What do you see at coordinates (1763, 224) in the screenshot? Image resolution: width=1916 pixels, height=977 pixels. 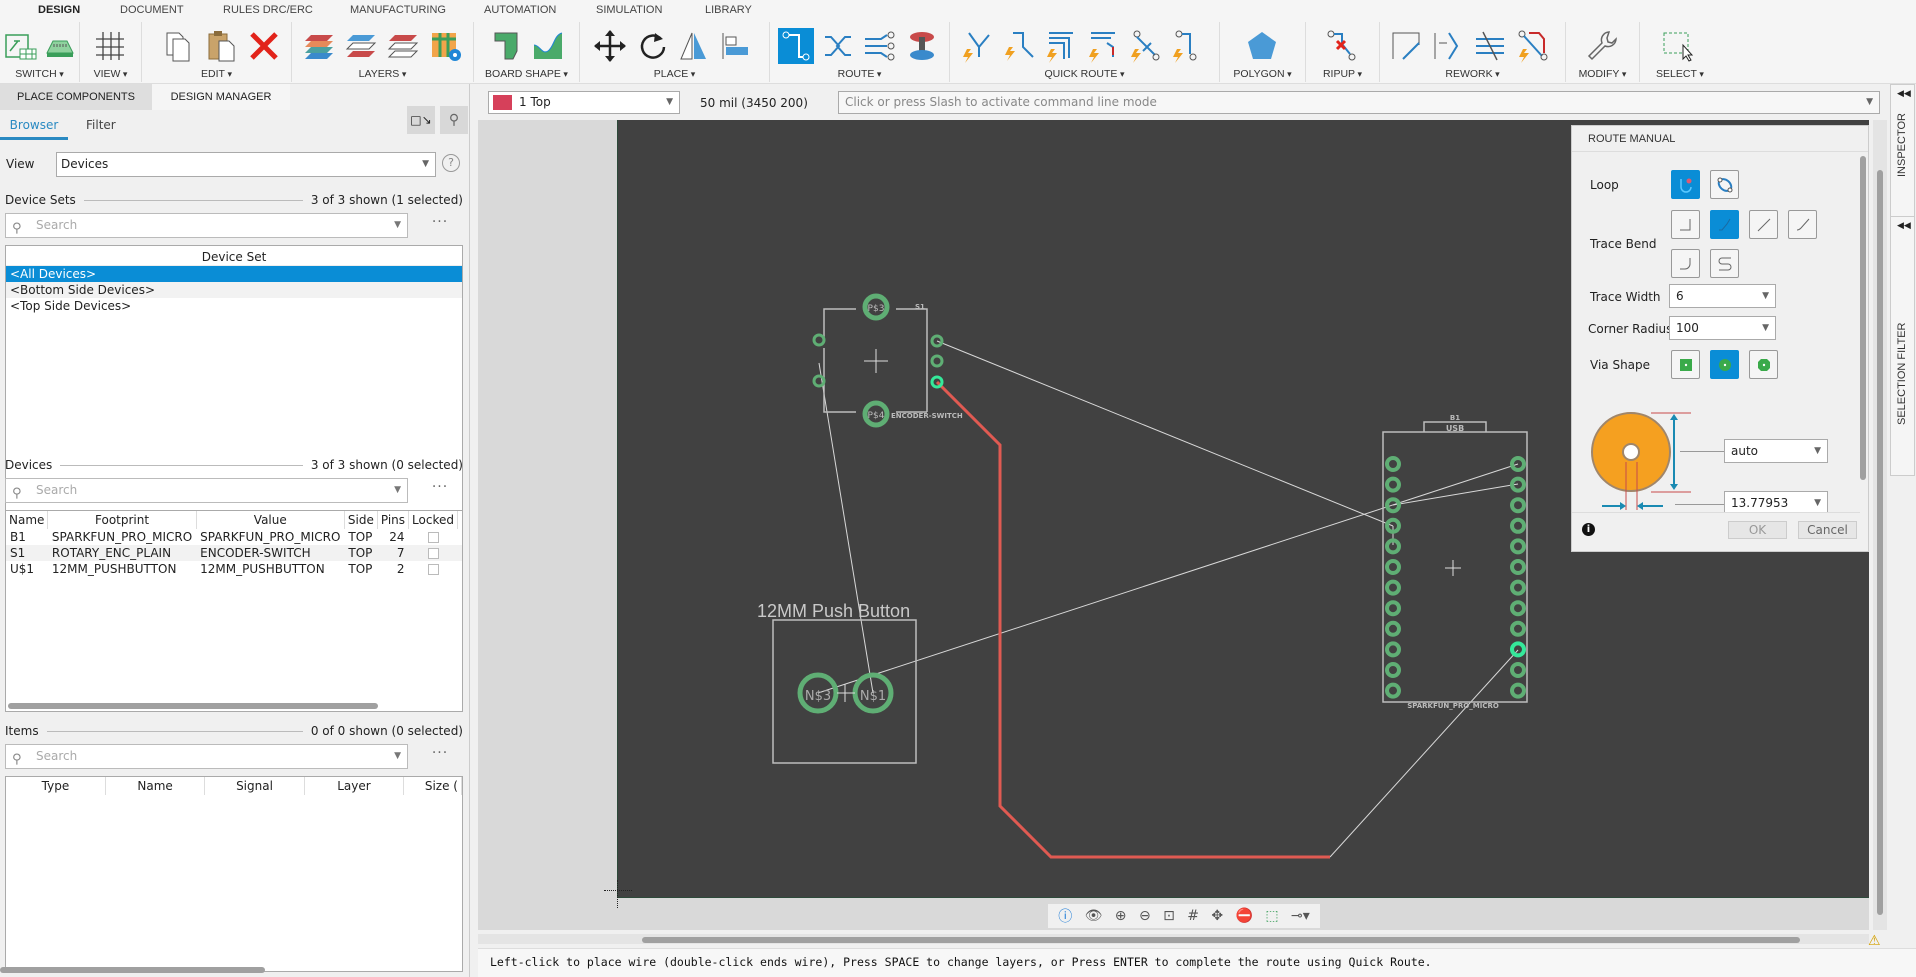 I see `bend-any-button` at bounding box center [1763, 224].